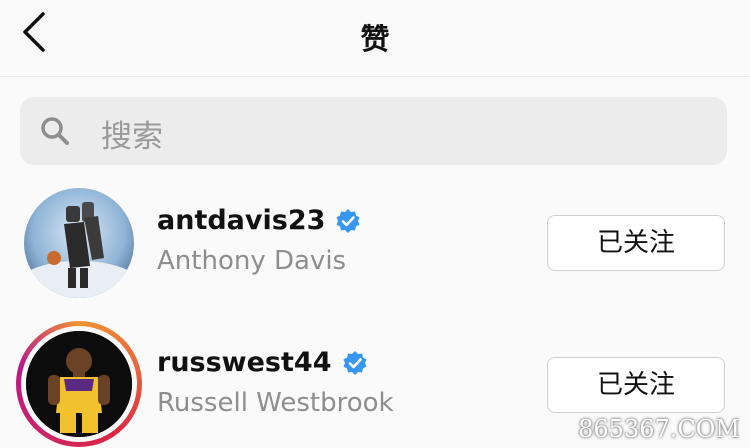 The image size is (750, 448). Describe the element at coordinates (252, 261) in the screenshot. I see `full-name: Anthony Davis` at that location.